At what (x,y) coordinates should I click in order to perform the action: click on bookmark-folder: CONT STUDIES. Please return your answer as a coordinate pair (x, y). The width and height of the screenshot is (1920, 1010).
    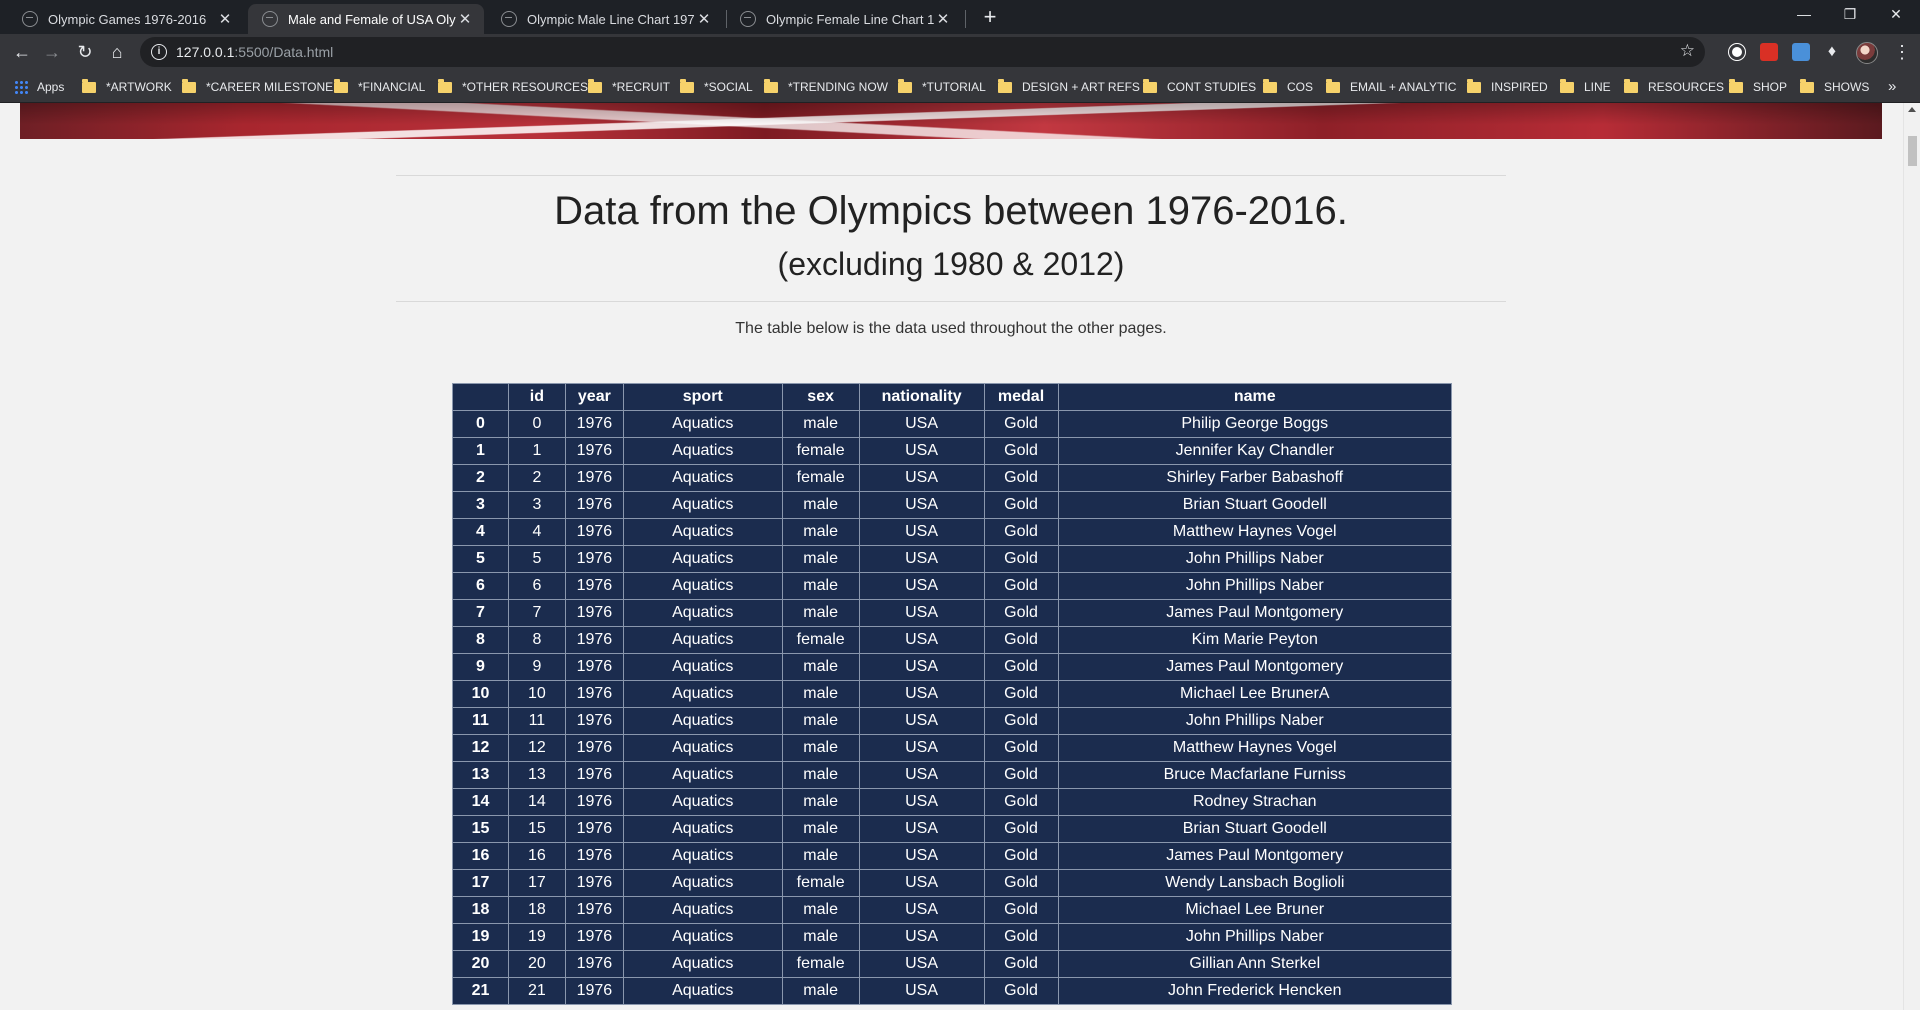
    Looking at the image, I should click on (1199, 87).